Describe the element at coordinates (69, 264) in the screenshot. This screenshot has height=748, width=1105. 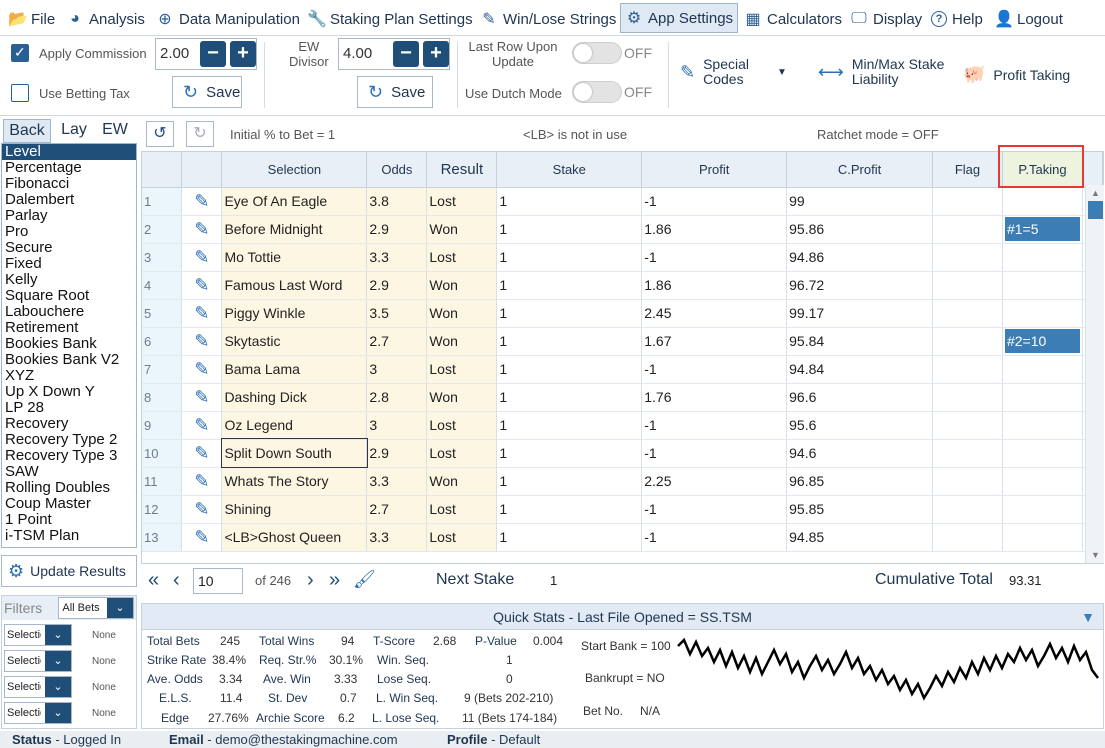
I see `plan-item: Fixed` at that location.